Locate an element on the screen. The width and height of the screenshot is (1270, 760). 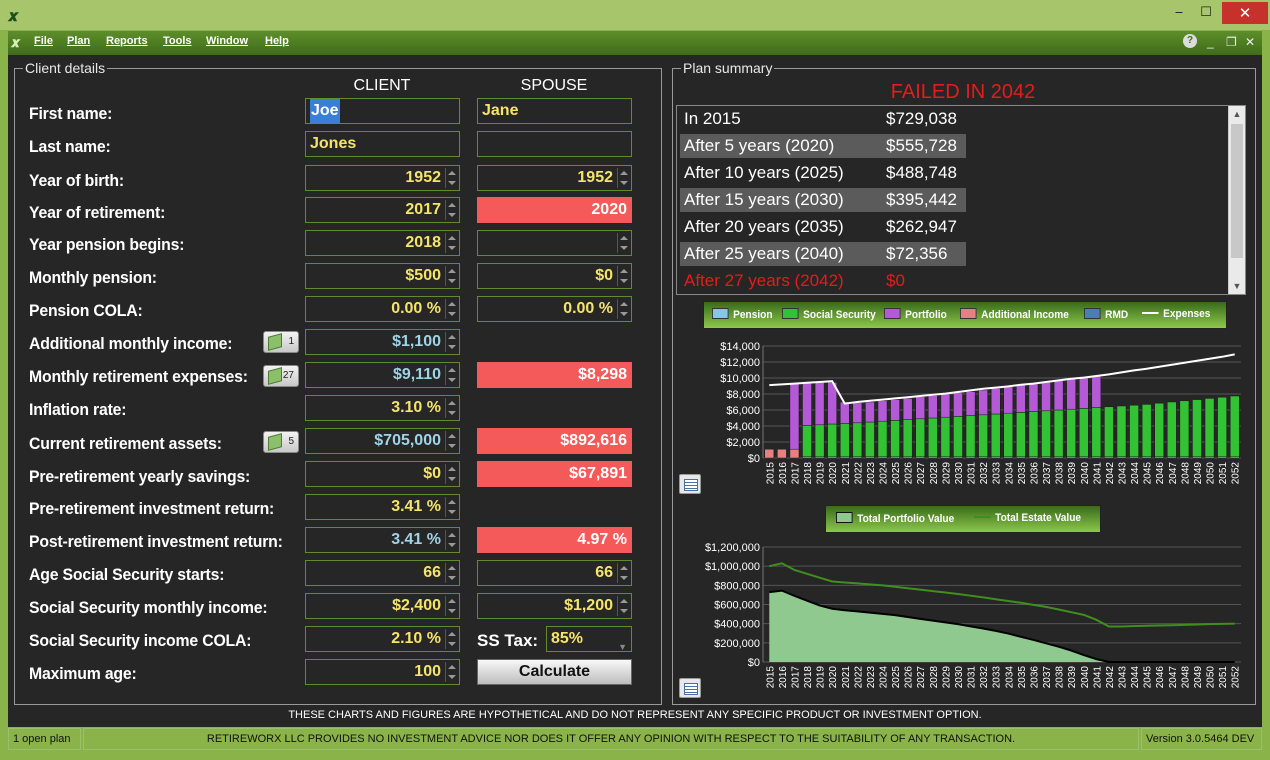
x-tick-label: 2031 is located at coordinates (972, 677).